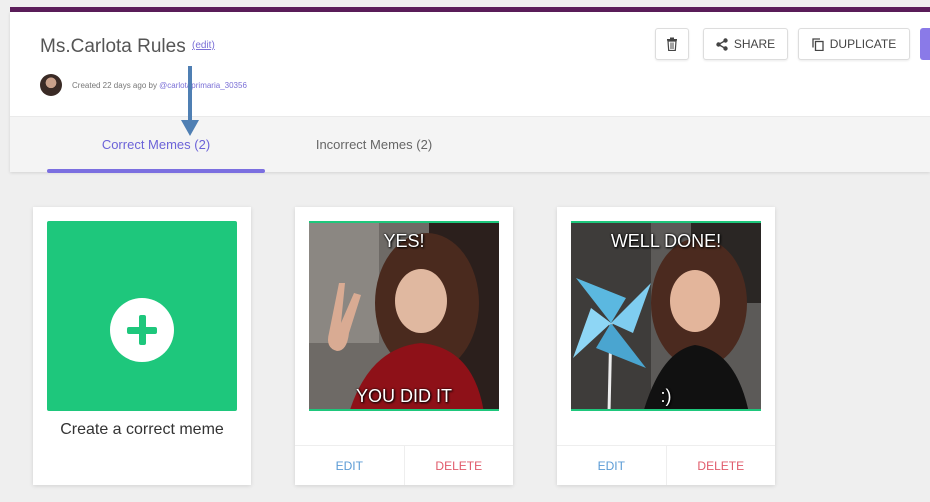 This screenshot has width=930, height=502. I want to click on meme-card: YES! YOU DID IT EDIT DELETE, so click(404, 346).